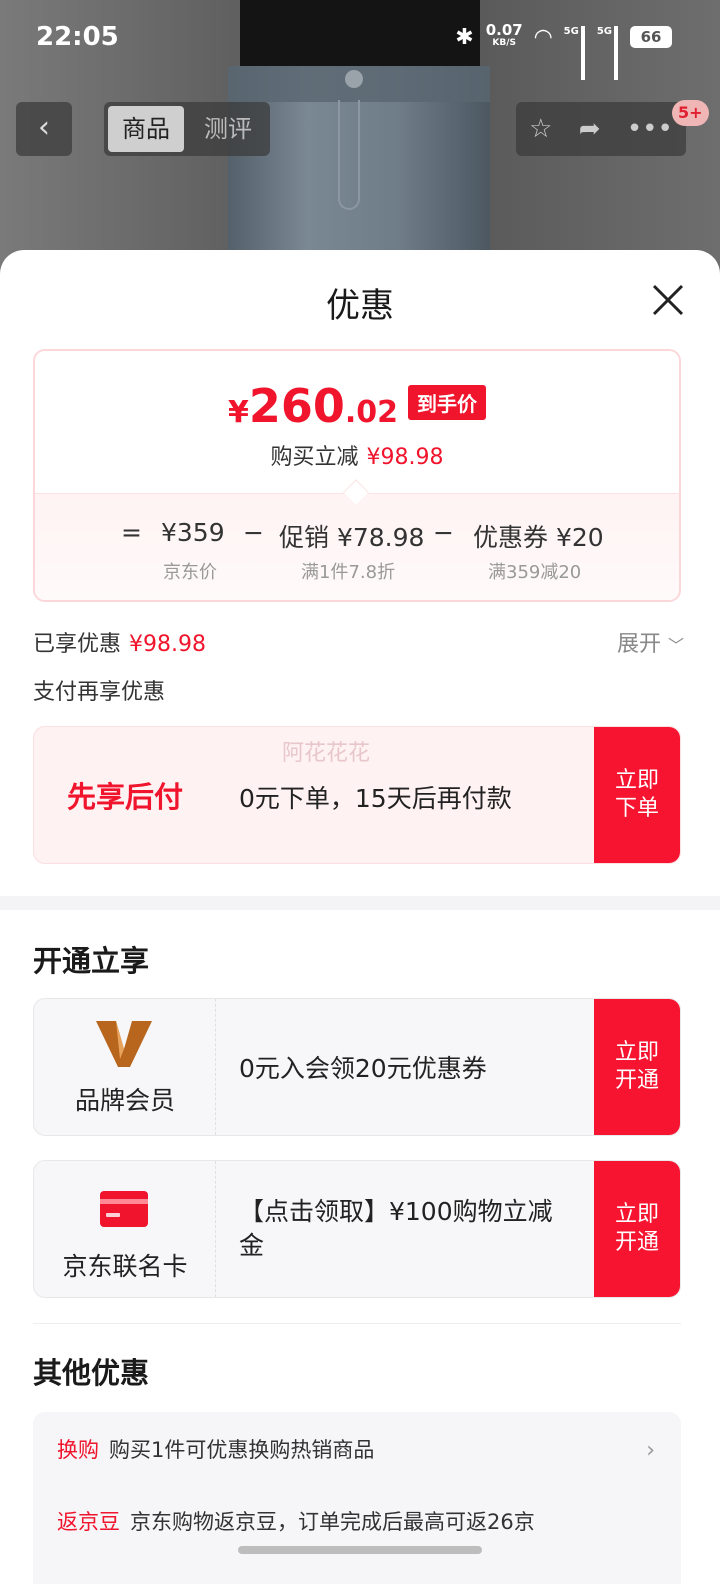 The image size is (720, 1584). Describe the element at coordinates (187, 129) in the screenshot. I see `nav-tabs: 商品 测评` at that location.